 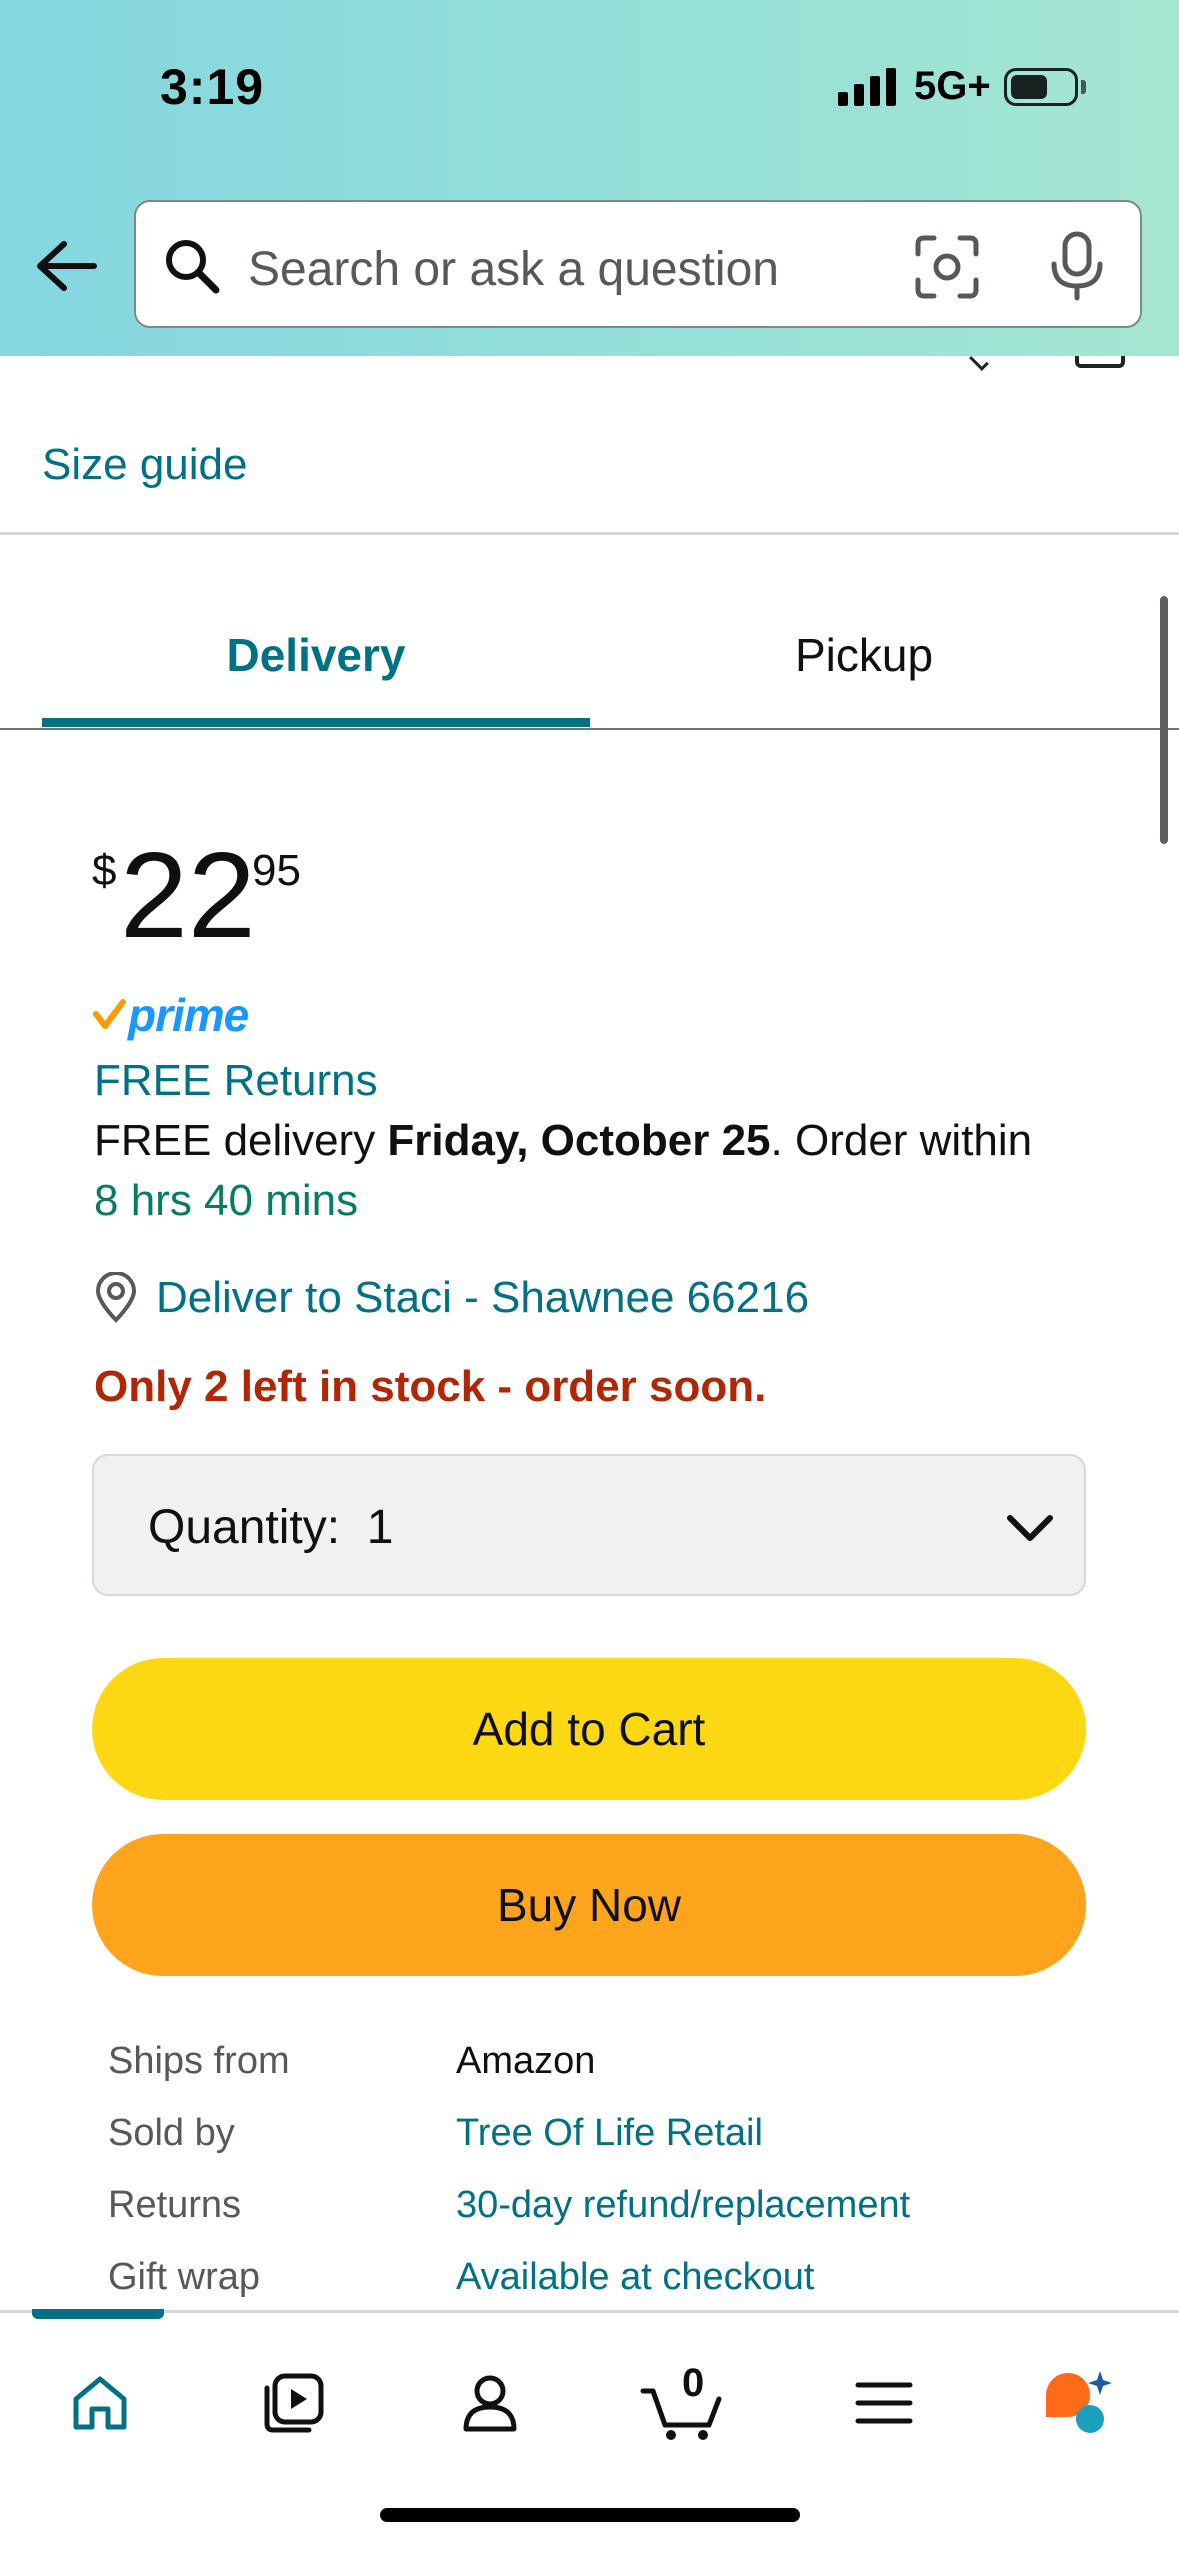 I want to click on free-returns-link: FREE Returns, so click(x=236, y=1081).